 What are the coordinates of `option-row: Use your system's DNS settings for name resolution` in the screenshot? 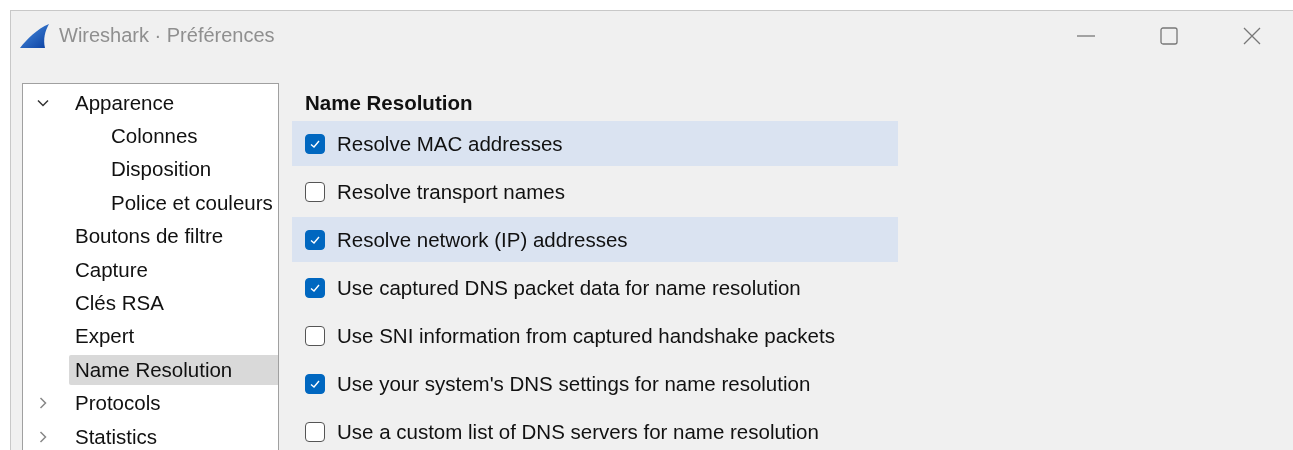 It's located at (595, 383).